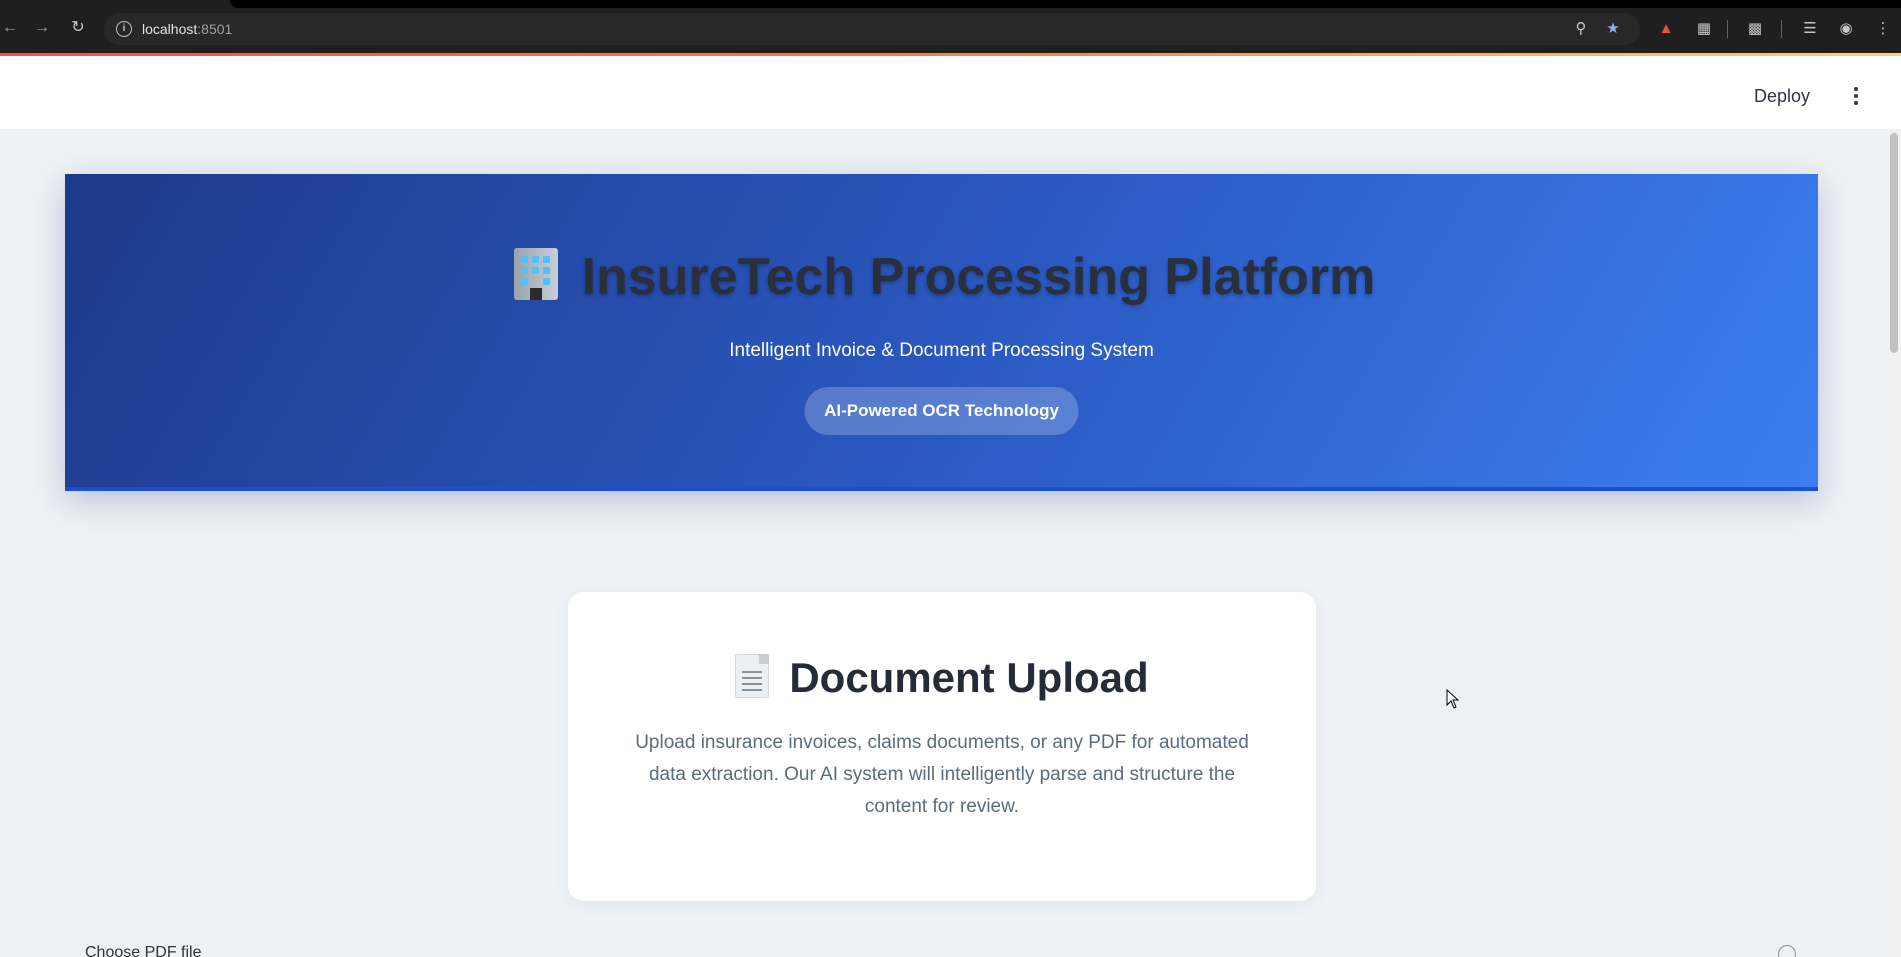  What do you see at coordinates (941, 489) in the screenshot?
I see `hero-bottom-border` at bounding box center [941, 489].